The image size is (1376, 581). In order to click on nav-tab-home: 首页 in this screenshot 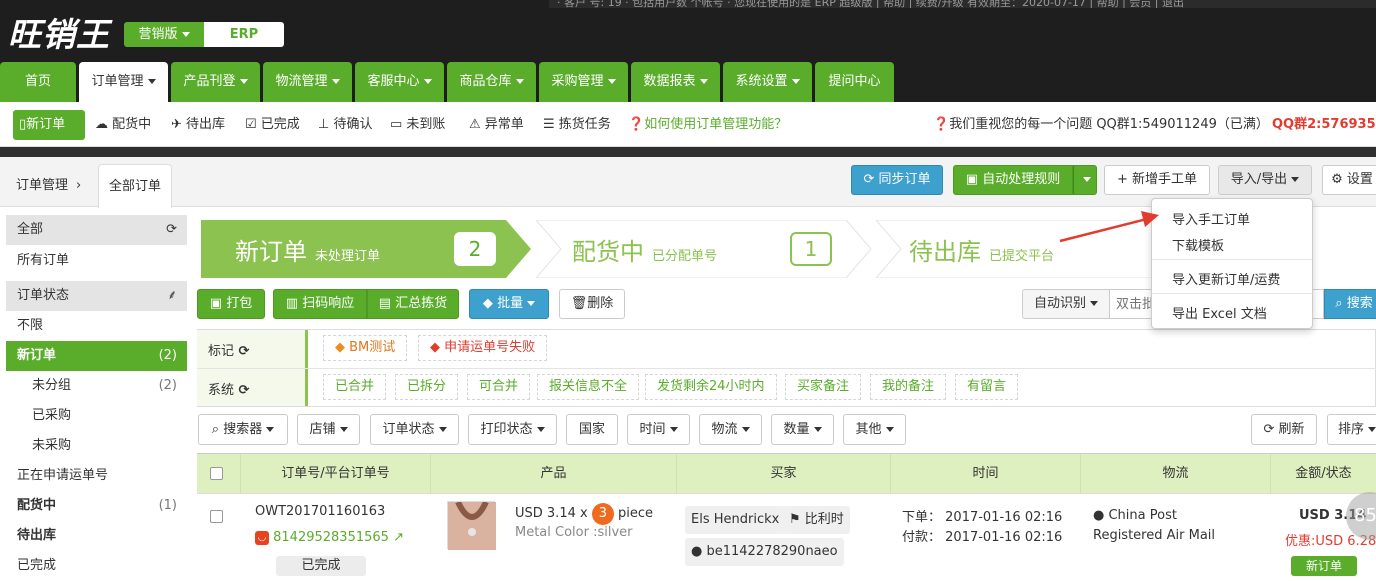, I will do `click(38, 82)`.